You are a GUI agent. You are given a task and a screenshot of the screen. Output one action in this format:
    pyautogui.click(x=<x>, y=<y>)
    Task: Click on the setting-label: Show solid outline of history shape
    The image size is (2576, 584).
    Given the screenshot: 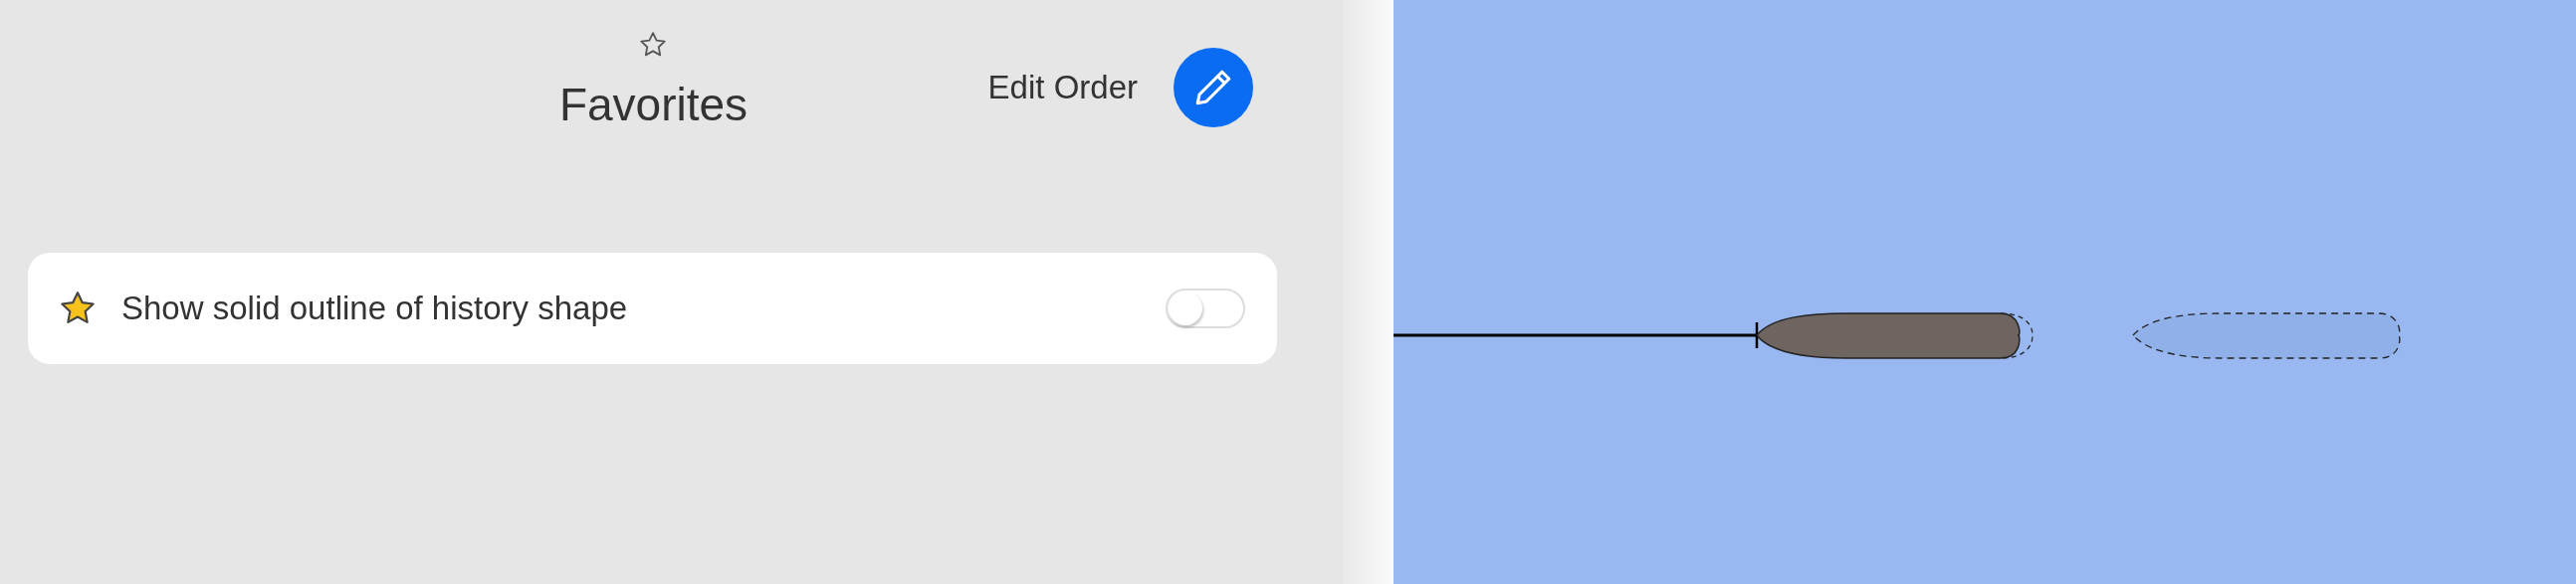 What is the action you would take?
    pyautogui.click(x=375, y=308)
    